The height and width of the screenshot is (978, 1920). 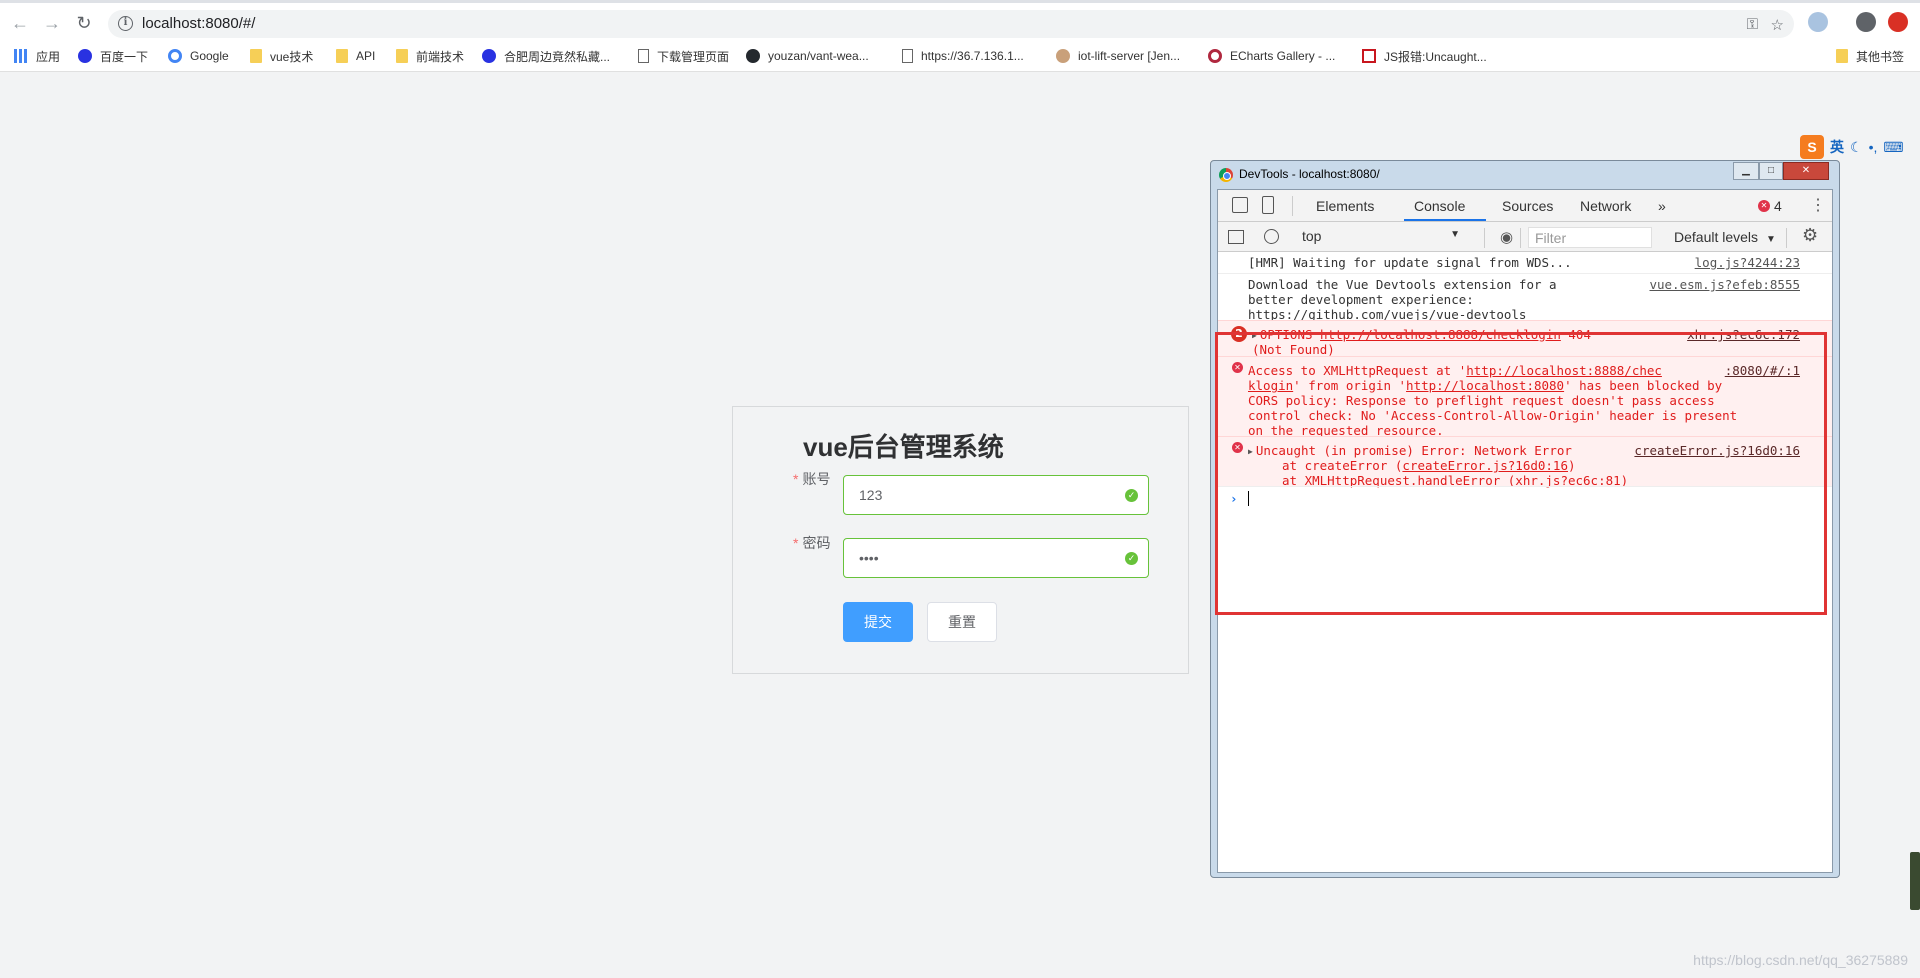 I want to click on divider, so click(x=1520, y=238).